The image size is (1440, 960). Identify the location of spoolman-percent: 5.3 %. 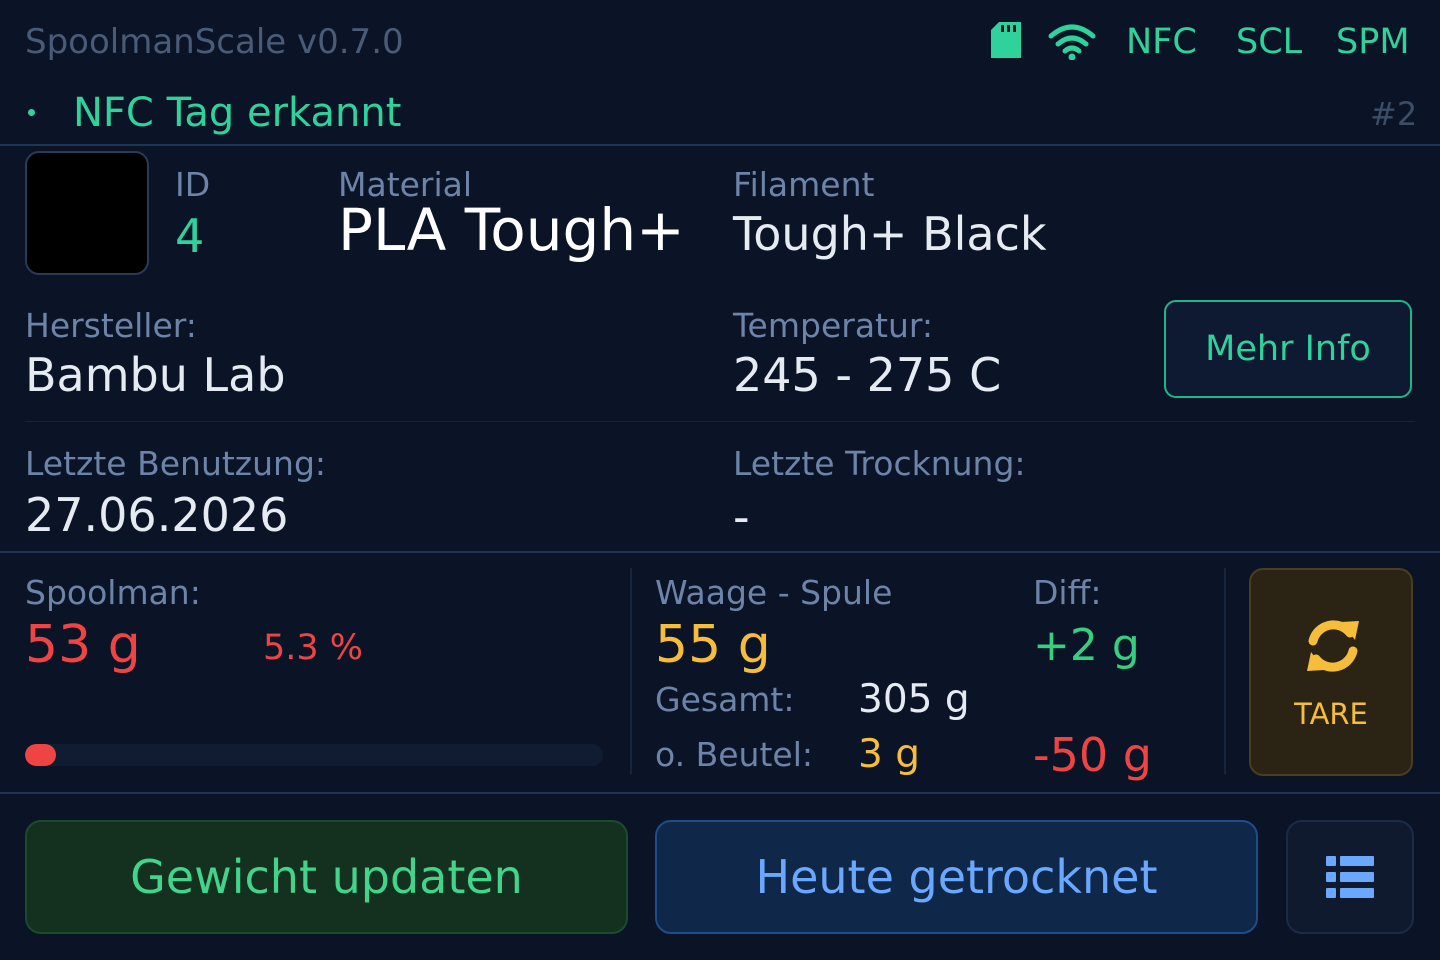
(313, 648).